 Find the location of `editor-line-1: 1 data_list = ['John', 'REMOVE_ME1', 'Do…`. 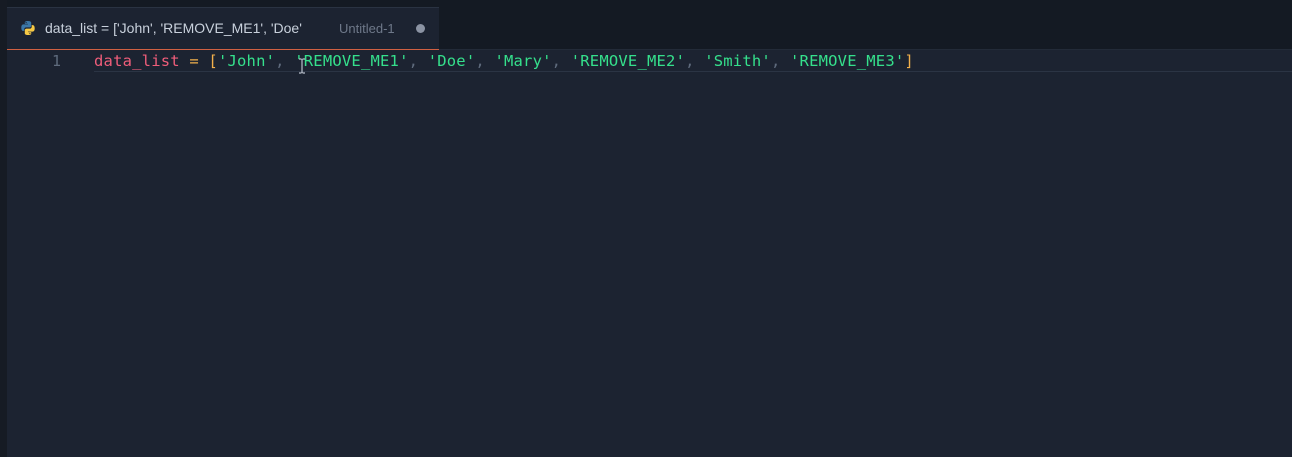

editor-line-1: 1 data_list = ['John', 'REMOVE_ME1', 'Do… is located at coordinates (649, 61).